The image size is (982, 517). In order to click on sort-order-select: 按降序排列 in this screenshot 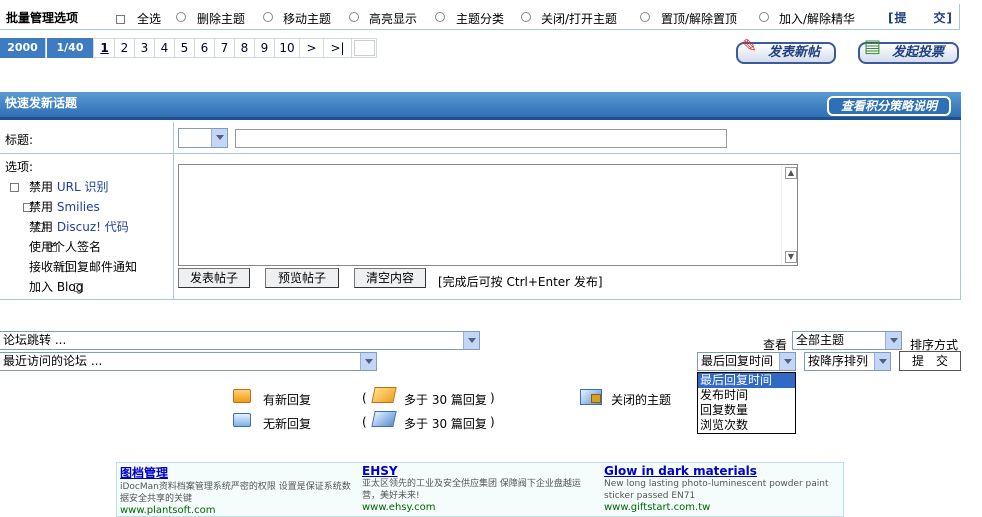, I will do `click(847, 361)`.